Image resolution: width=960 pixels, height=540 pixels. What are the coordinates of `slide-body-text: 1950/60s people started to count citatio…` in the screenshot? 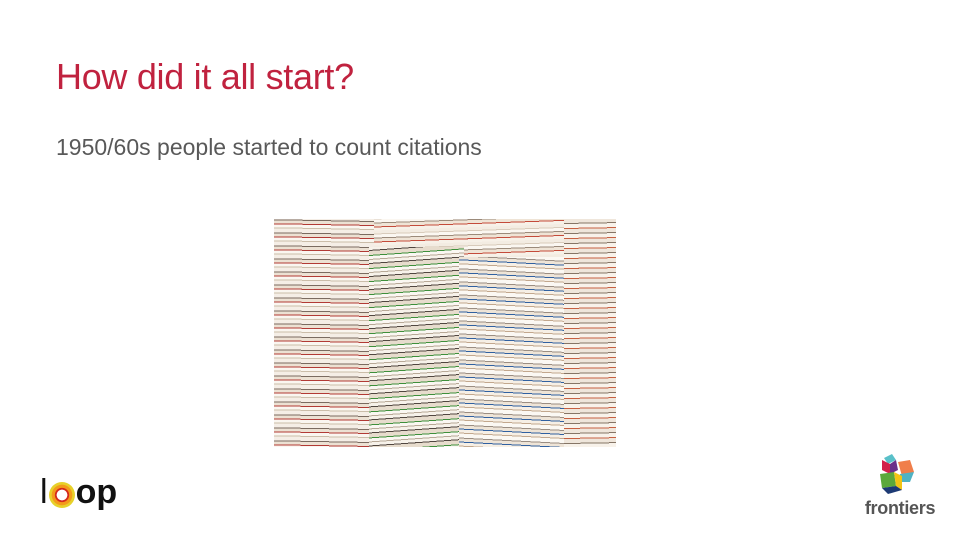 It's located at (269, 147).